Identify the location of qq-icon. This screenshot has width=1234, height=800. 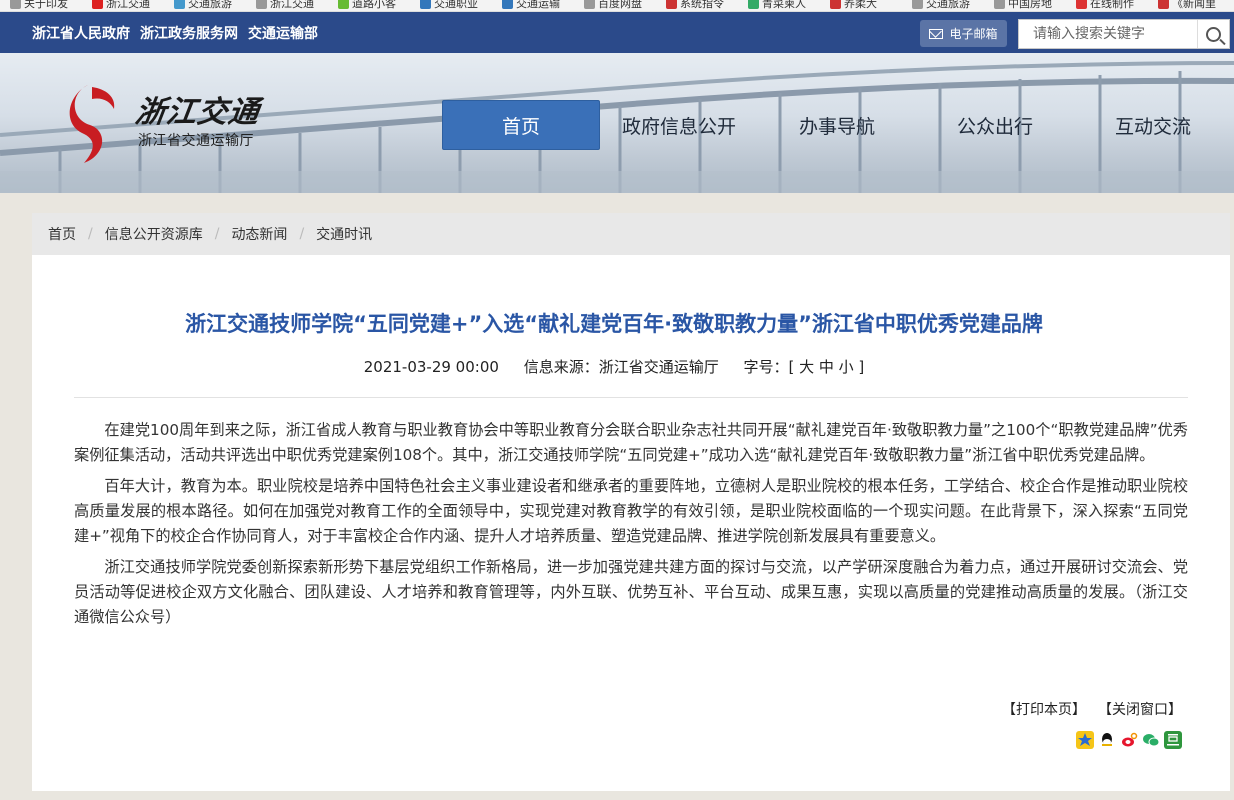
(1107, 740).